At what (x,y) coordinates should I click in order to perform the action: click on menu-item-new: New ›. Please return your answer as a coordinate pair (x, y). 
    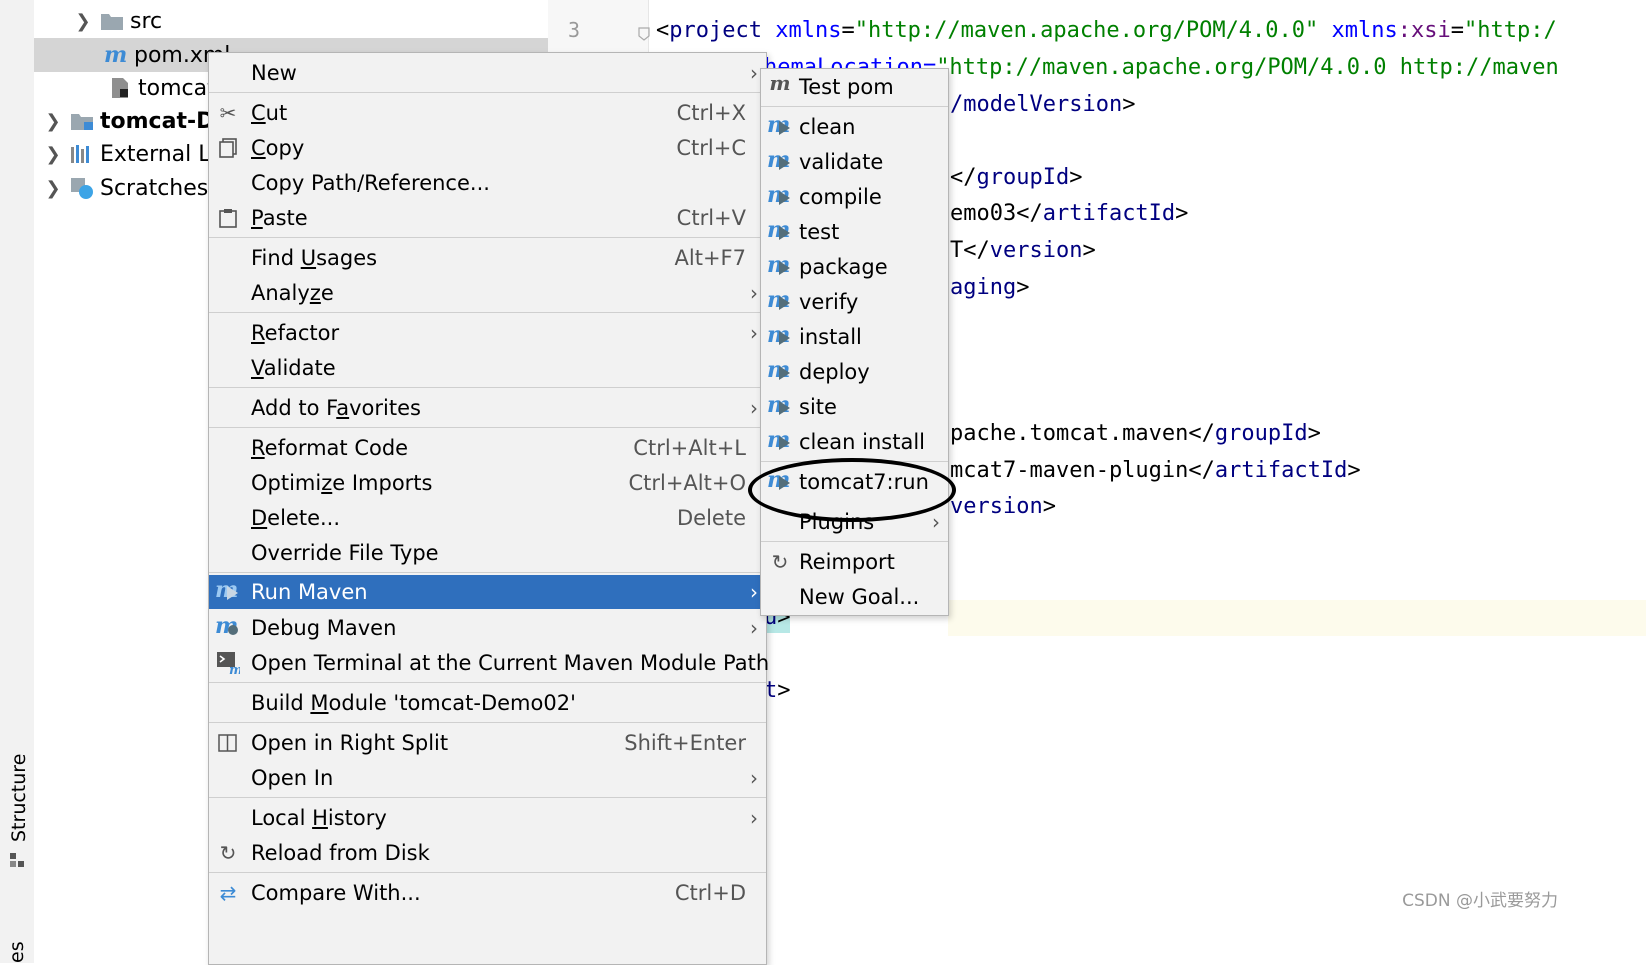
    Looking at the image, I should click on (487, 73).